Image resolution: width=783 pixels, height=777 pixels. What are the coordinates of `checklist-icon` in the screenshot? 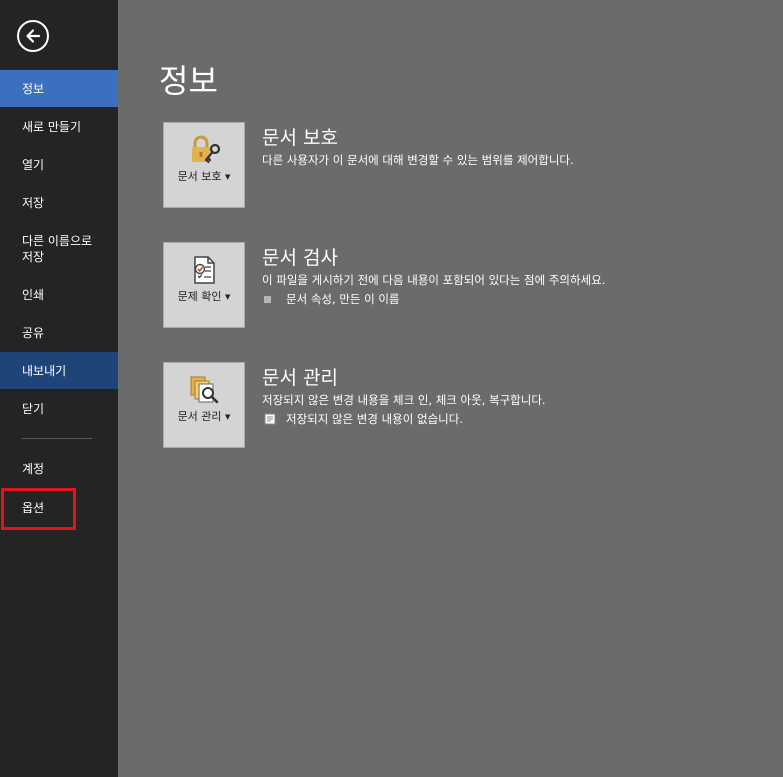 It's located at (204, 270).